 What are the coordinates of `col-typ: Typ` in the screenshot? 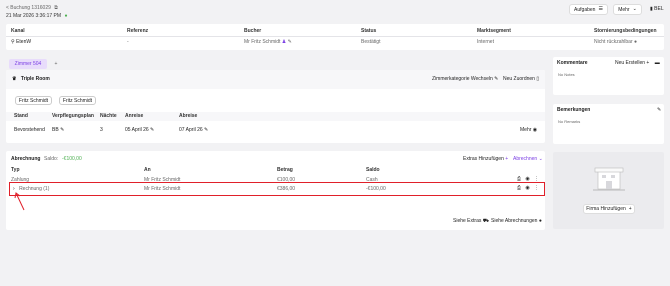 It's located at (15, 170).